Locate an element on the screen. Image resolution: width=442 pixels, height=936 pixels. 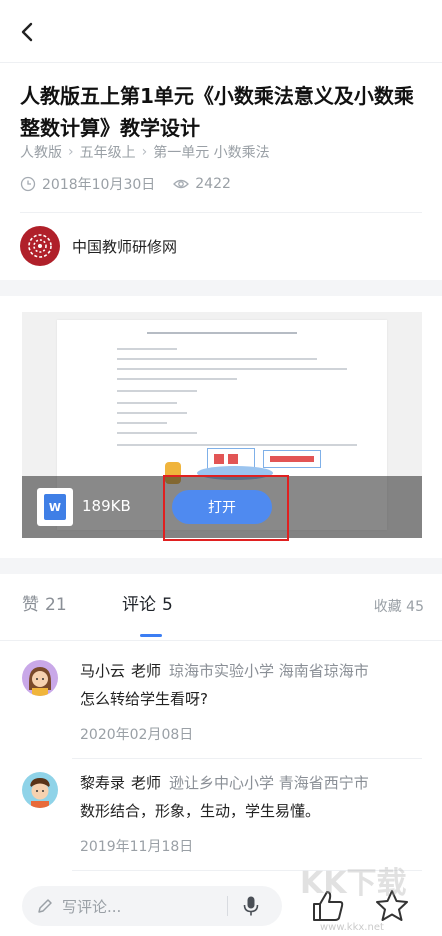
tab-bar: 赞 21 评论 5 收藏 45 is located at coordinates (221, 608).